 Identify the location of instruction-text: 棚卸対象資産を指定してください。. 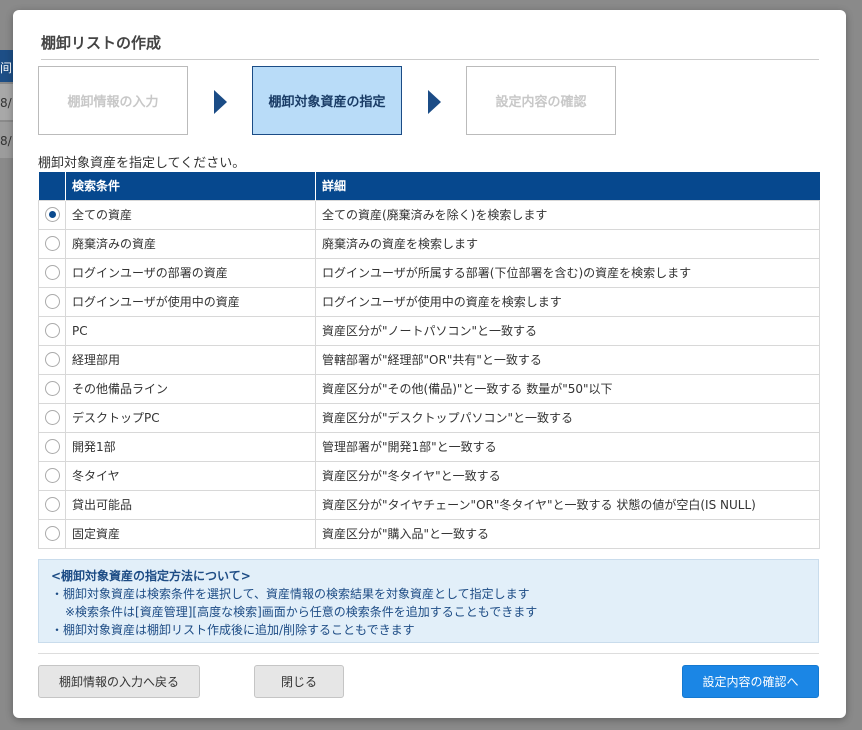
(142, 163).